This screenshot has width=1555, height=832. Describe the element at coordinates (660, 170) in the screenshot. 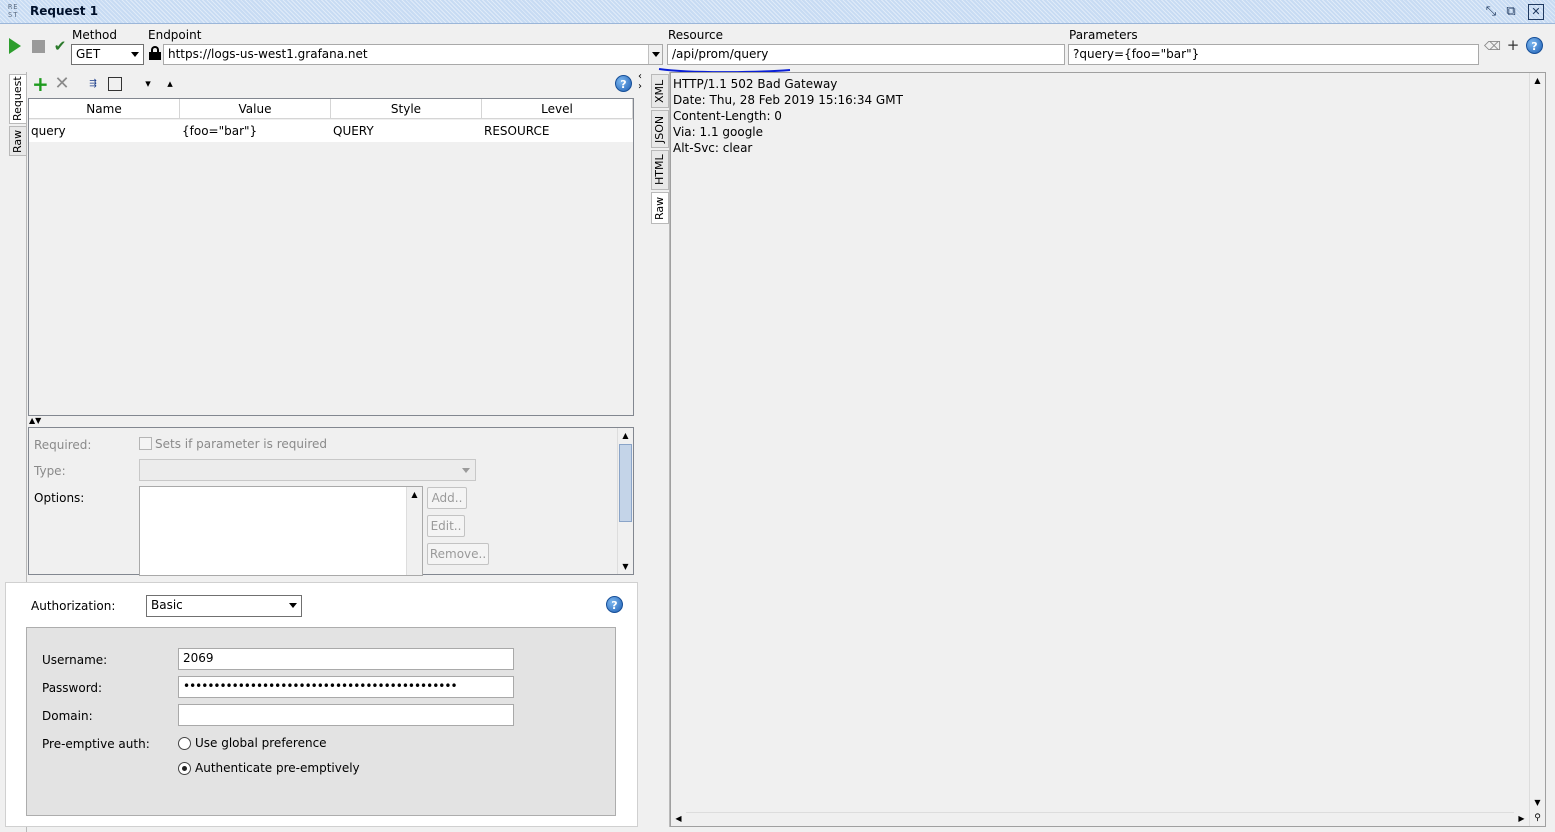

I see `tab-html: HTML` at that location.